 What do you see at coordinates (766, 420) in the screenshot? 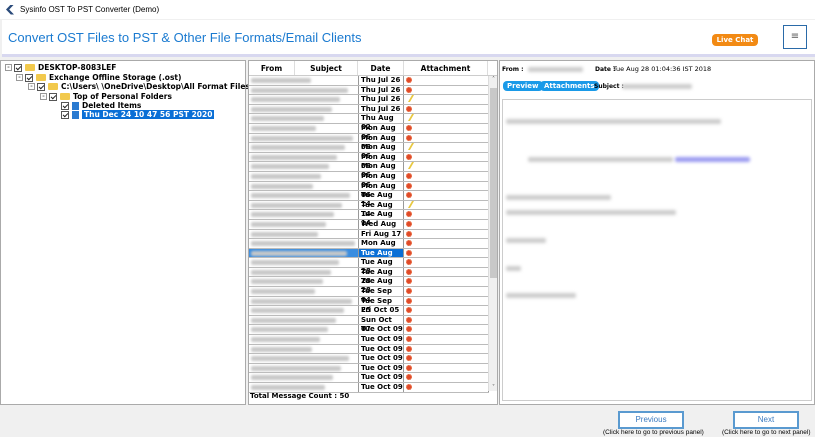
I see `next-button: Next` at bounding box center [766, 420].